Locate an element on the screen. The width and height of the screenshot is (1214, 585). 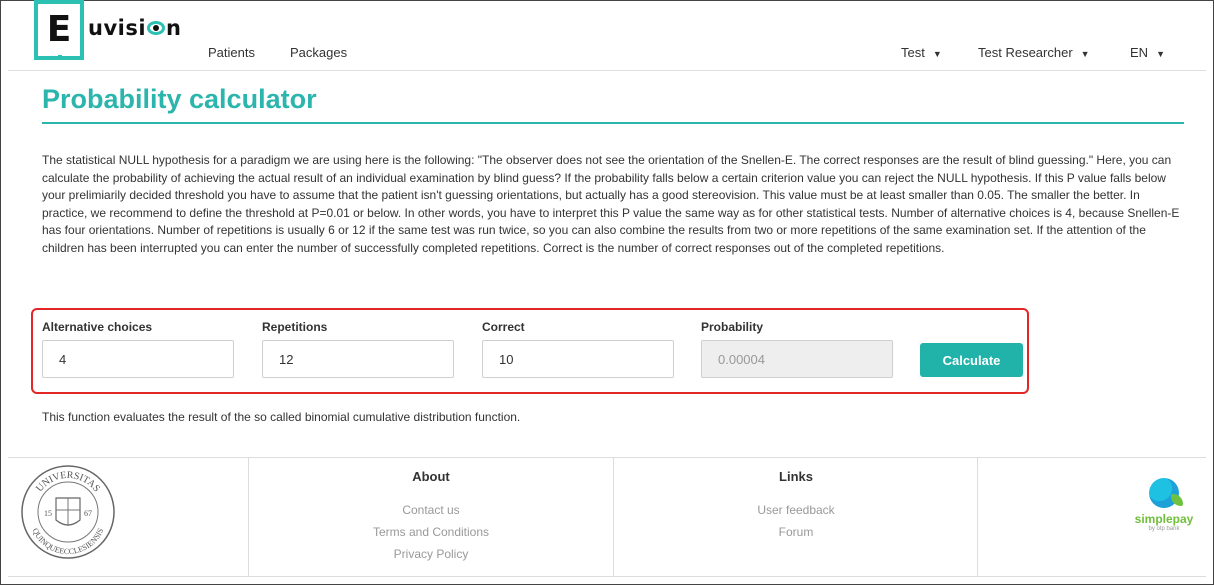
eye-icon is located at coordinates (156, 28).